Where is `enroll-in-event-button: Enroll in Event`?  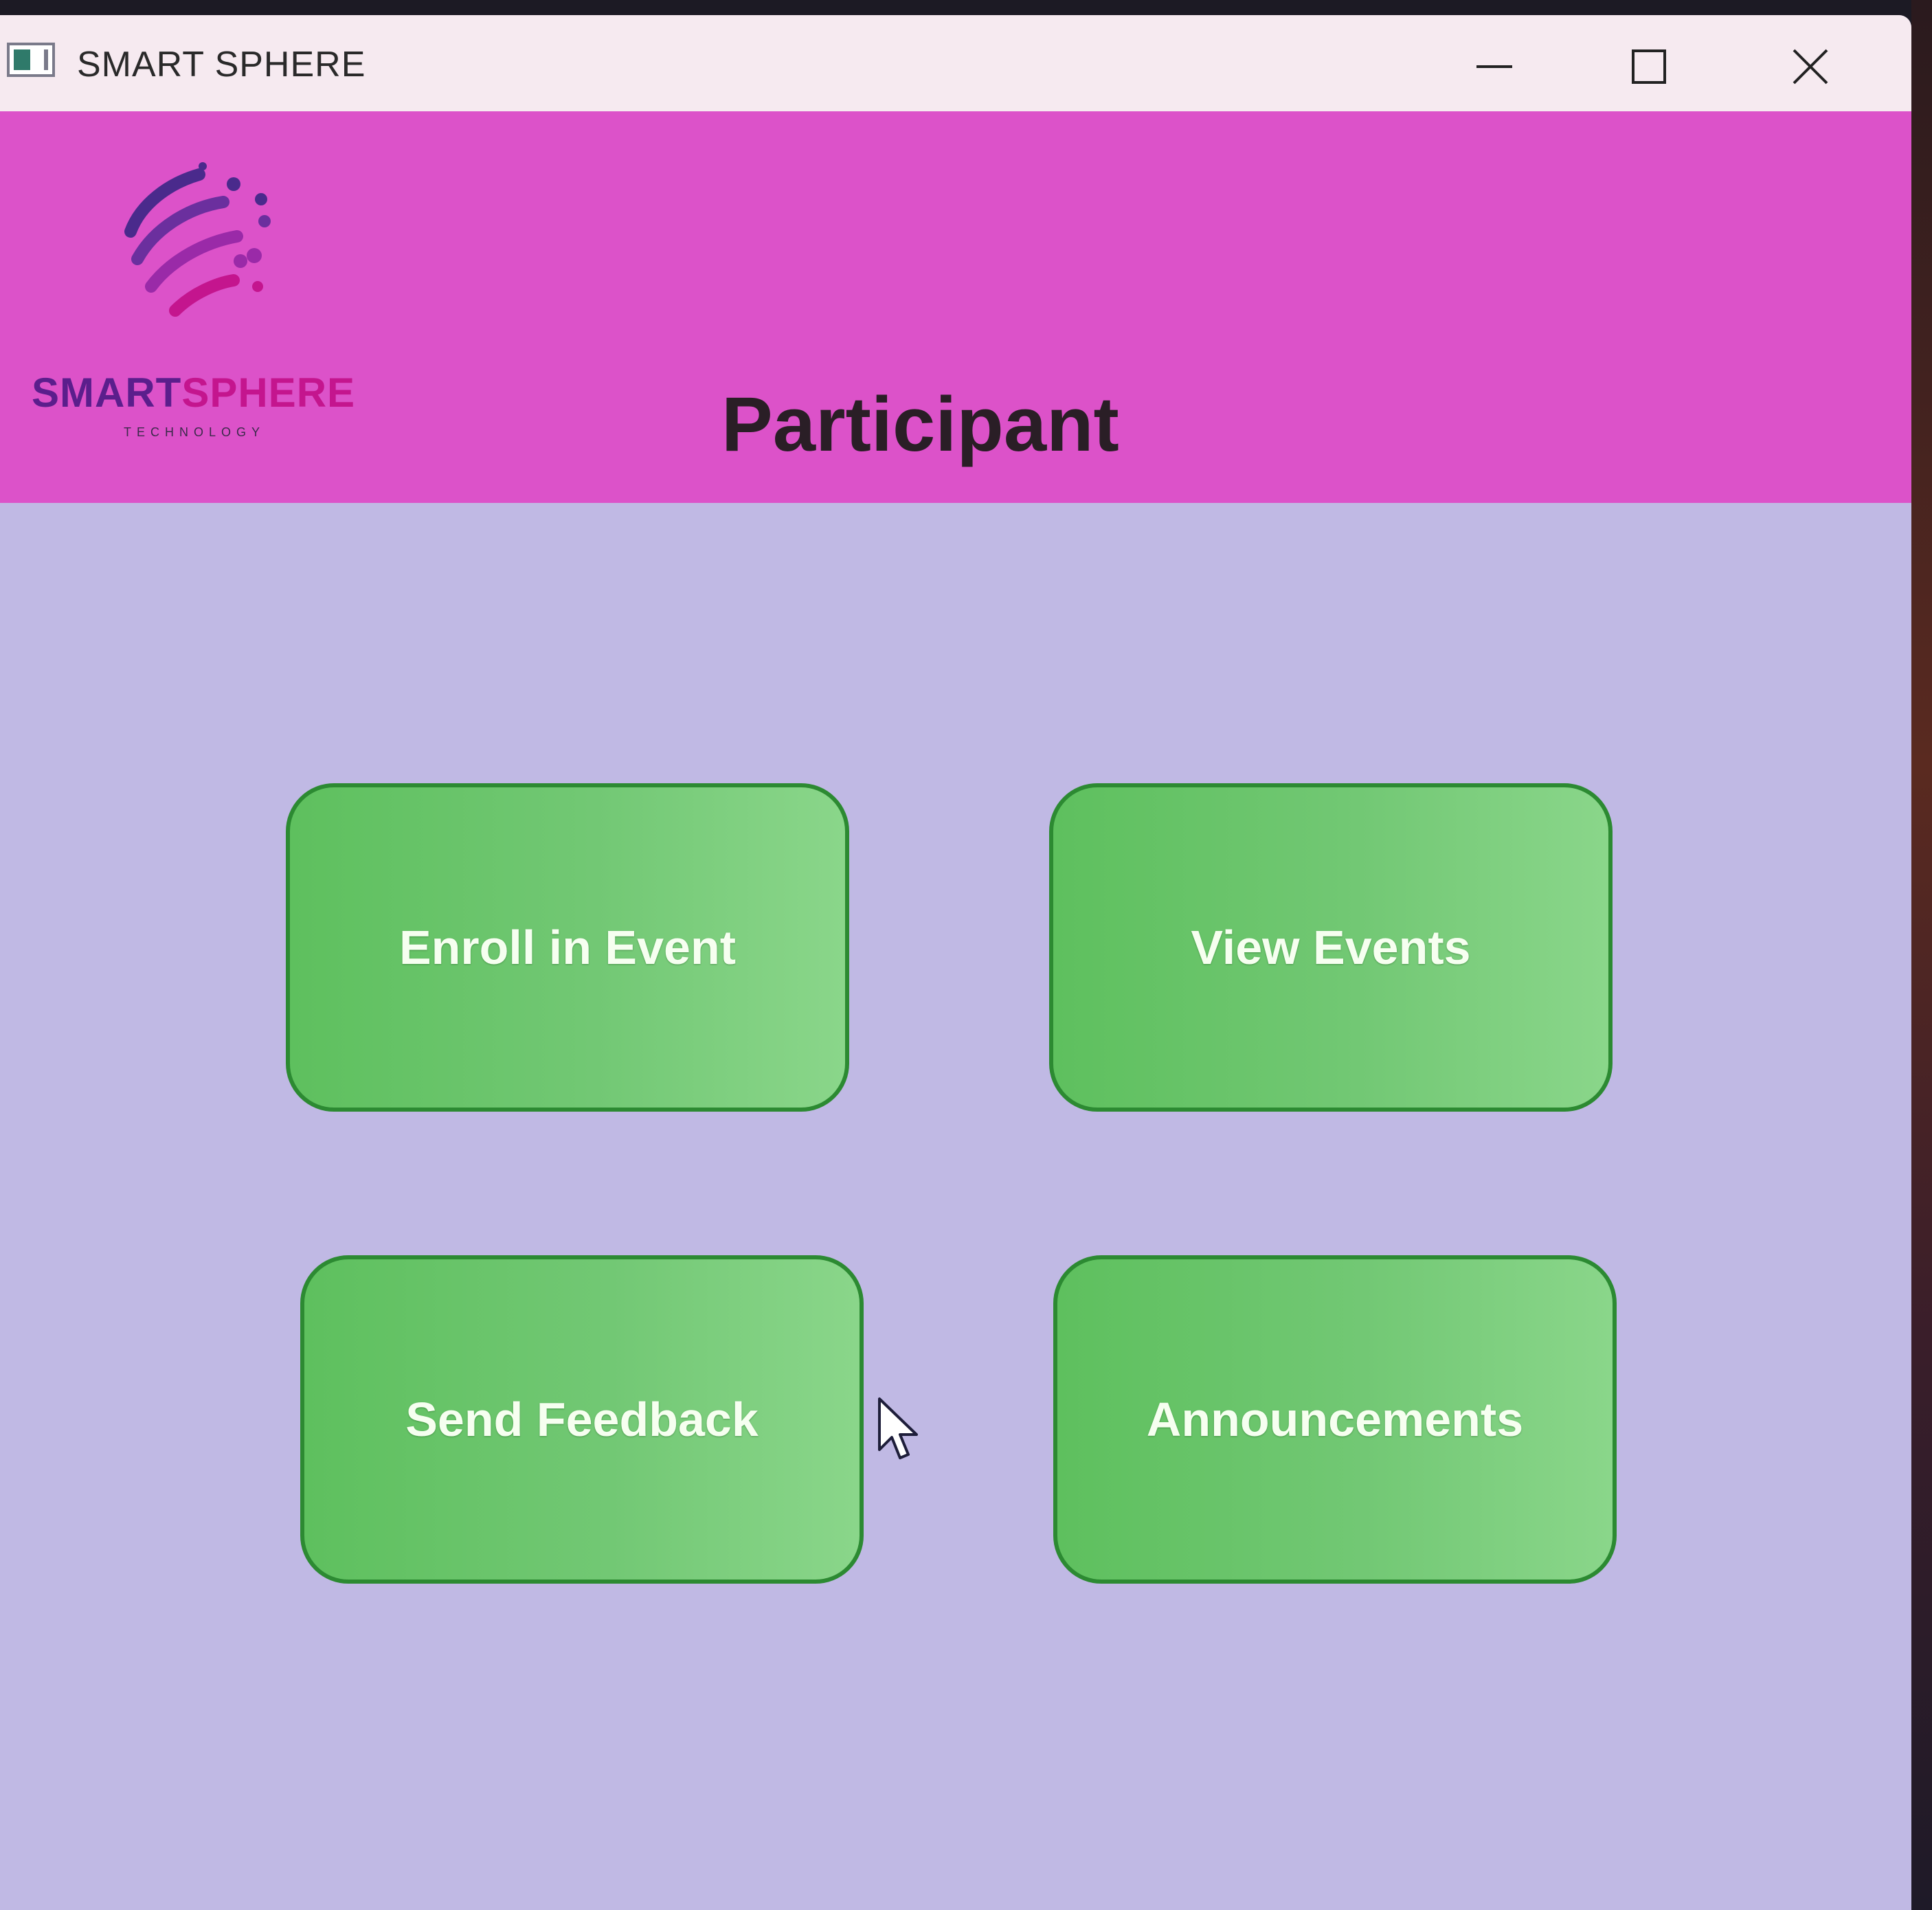
enroll-in-event-button: Enroll in Event is located at coordinates (567, 947).